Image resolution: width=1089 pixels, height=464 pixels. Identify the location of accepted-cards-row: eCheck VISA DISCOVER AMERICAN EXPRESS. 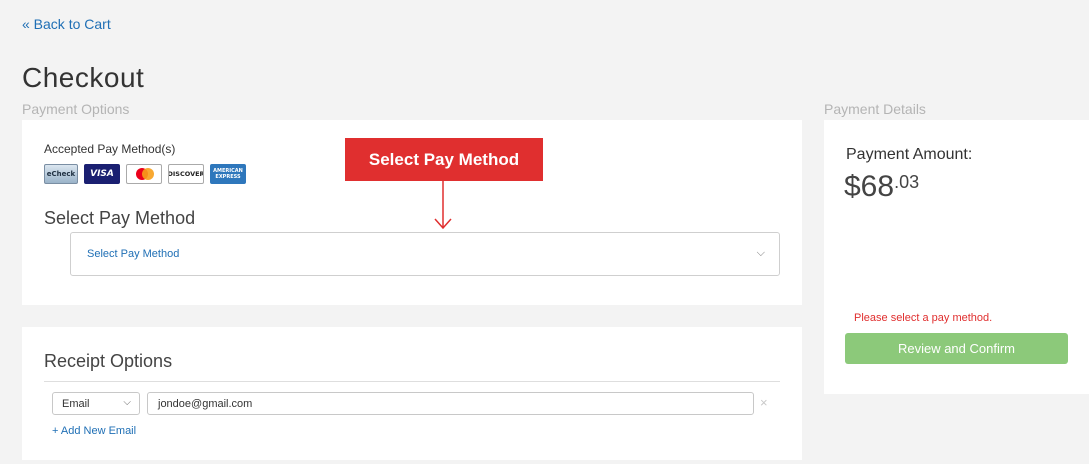
(145, 174).